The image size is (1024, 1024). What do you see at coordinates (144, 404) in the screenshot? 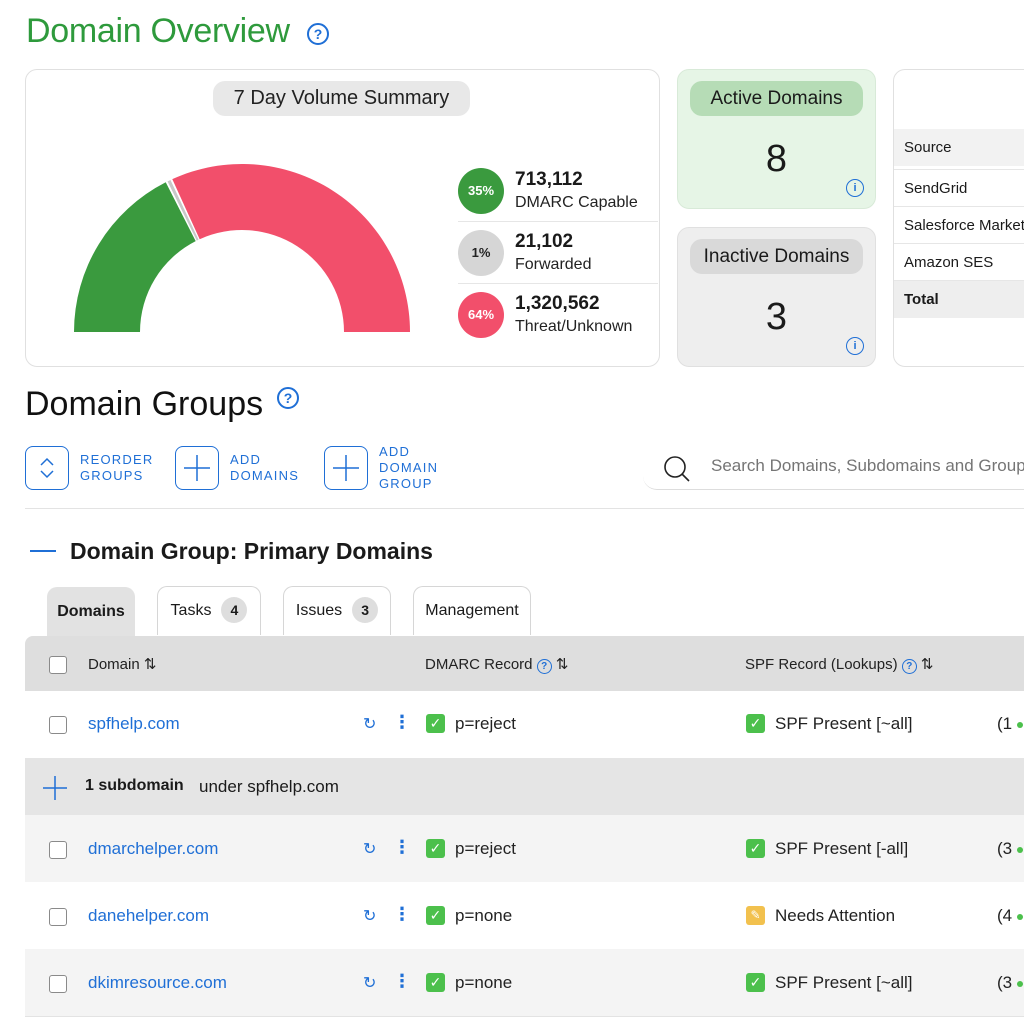
I see `domain-groups-title: Domain Groups` at bounding box center [144, 404].